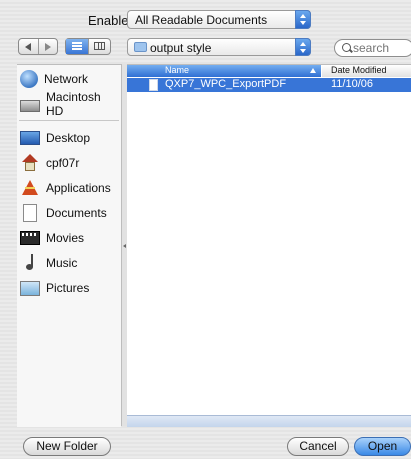  What do you see at coordinates (382, 446) in the screenshot?
I see `open-button: Open` at bounding box center [382, 446].